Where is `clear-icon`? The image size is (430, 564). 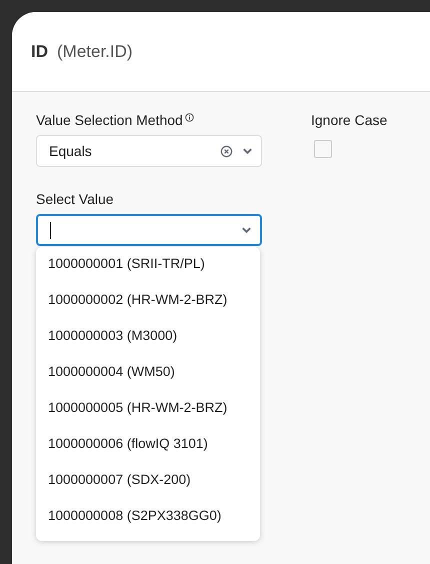
clear-icon is located at coordinates (226, 151).